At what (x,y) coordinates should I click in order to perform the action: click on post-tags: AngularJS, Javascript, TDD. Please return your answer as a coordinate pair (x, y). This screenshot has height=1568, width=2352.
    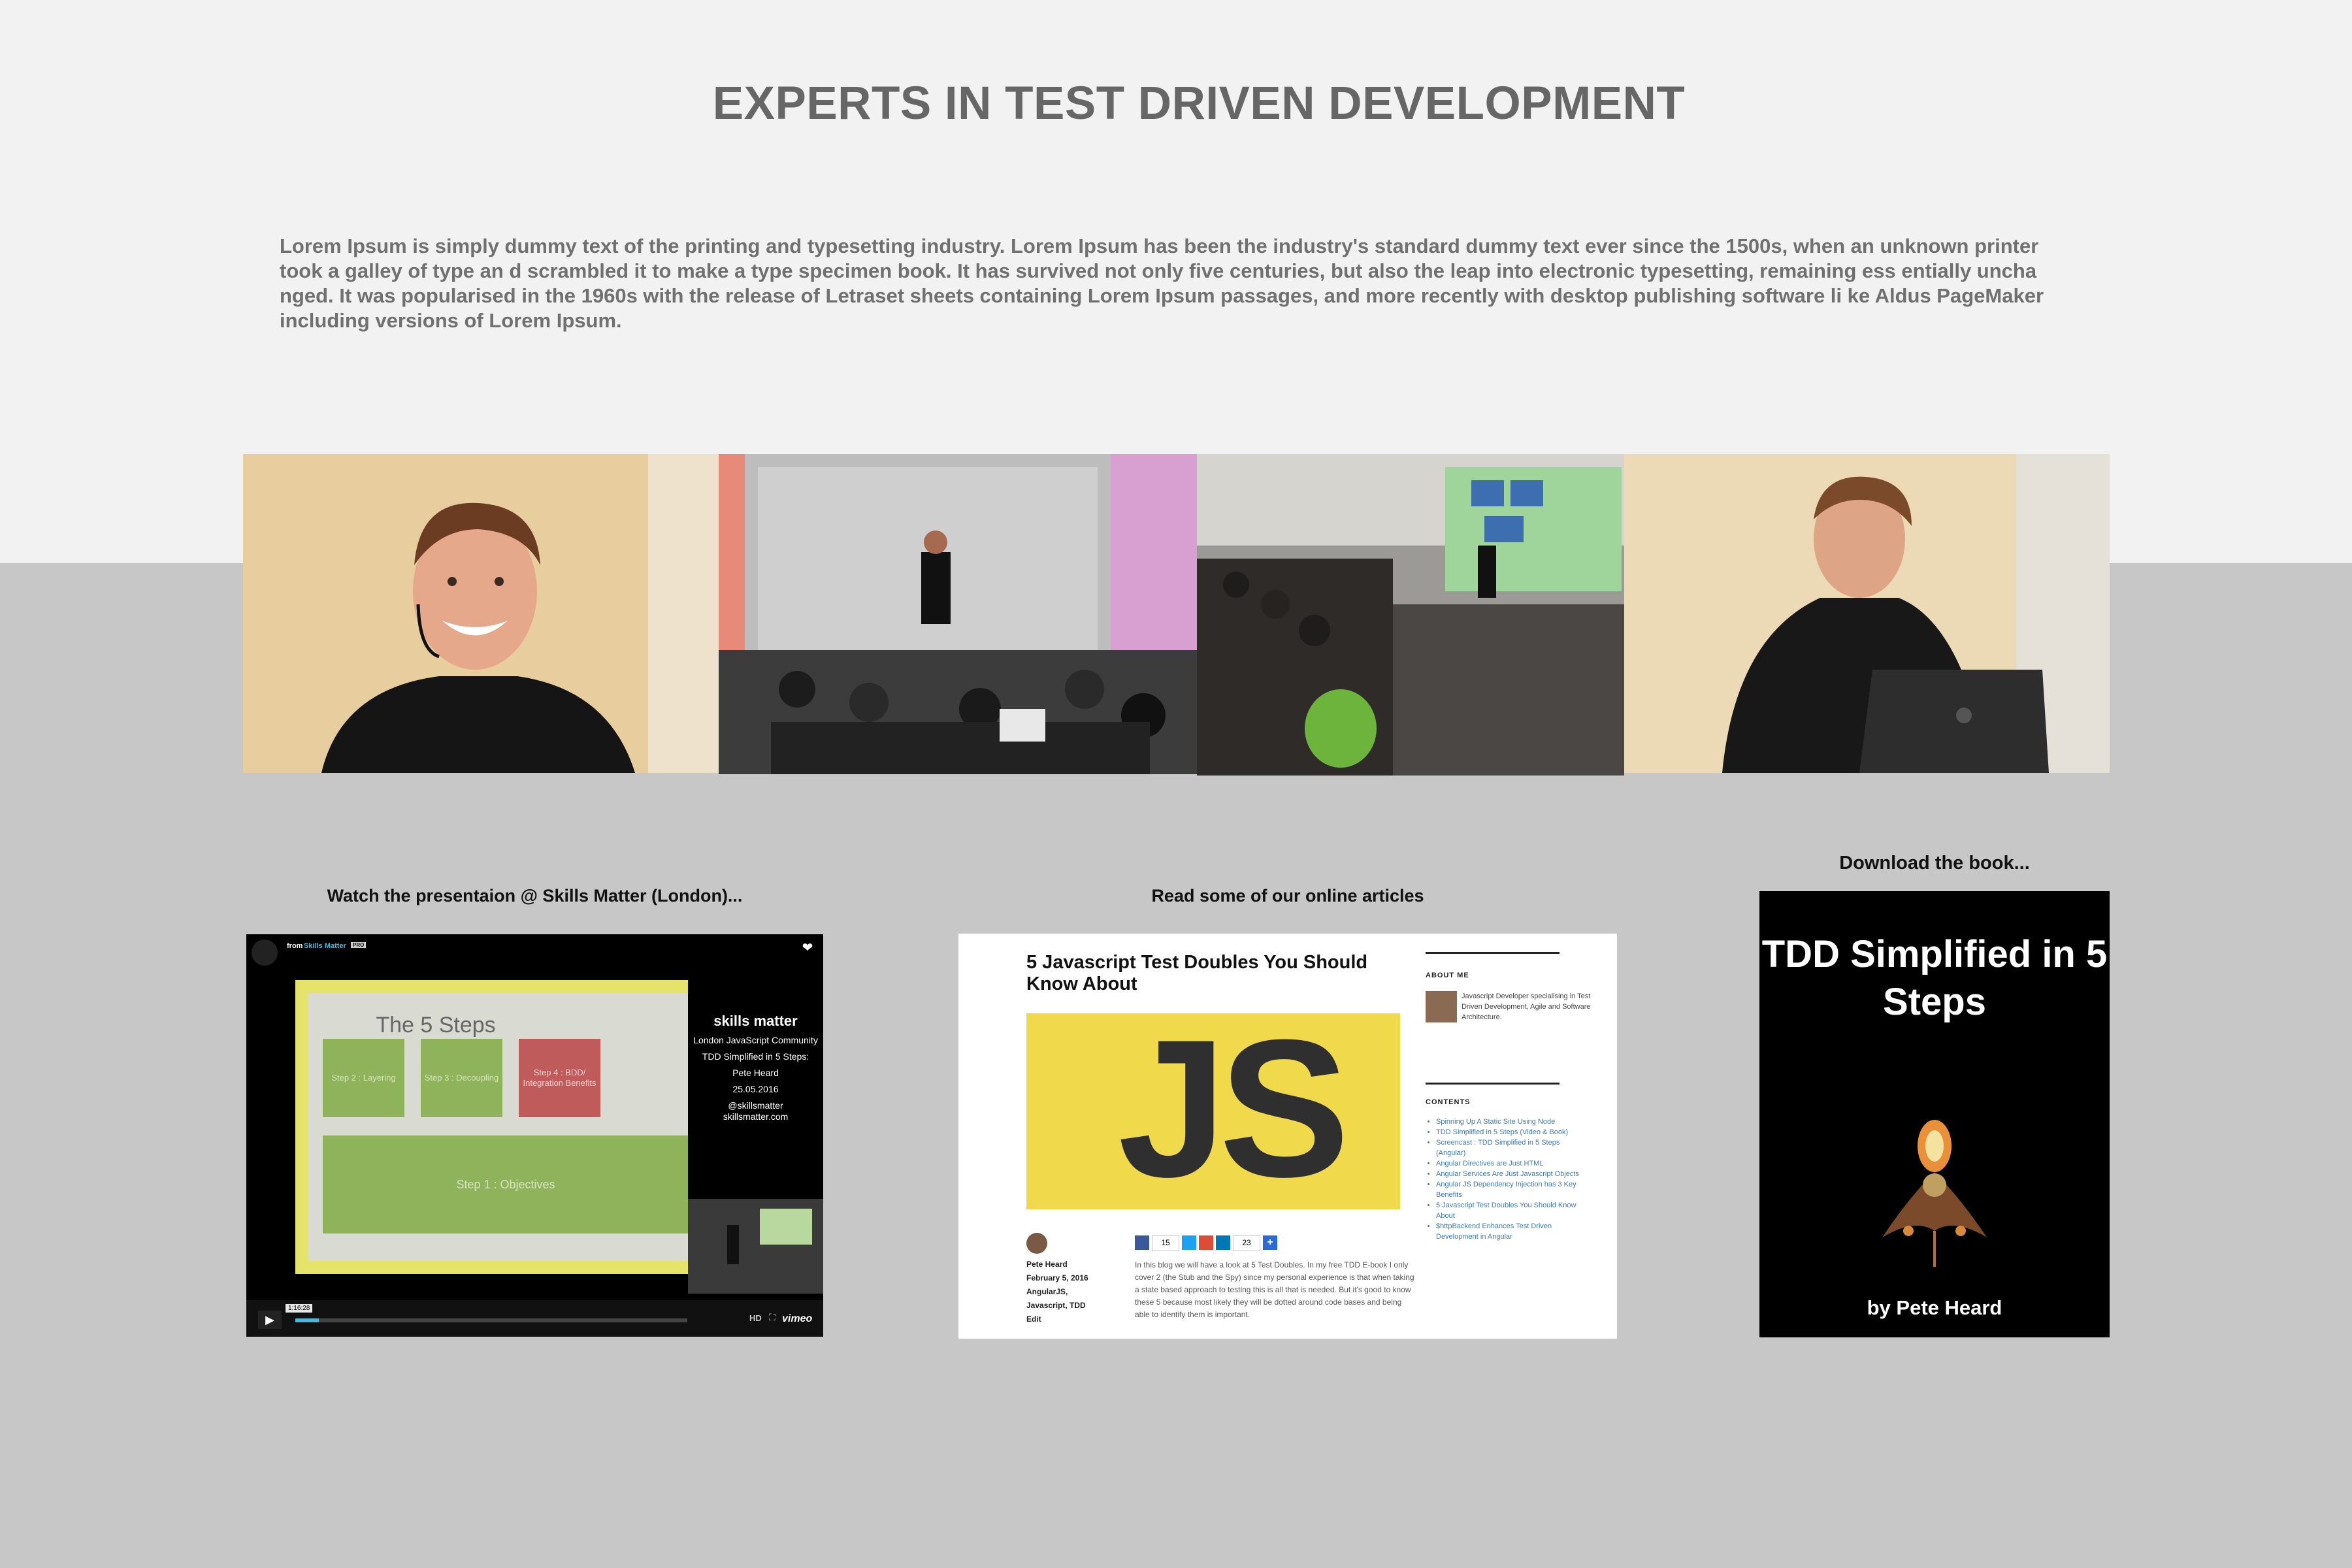
    Looking at the image, I should click on (1065, 1299).